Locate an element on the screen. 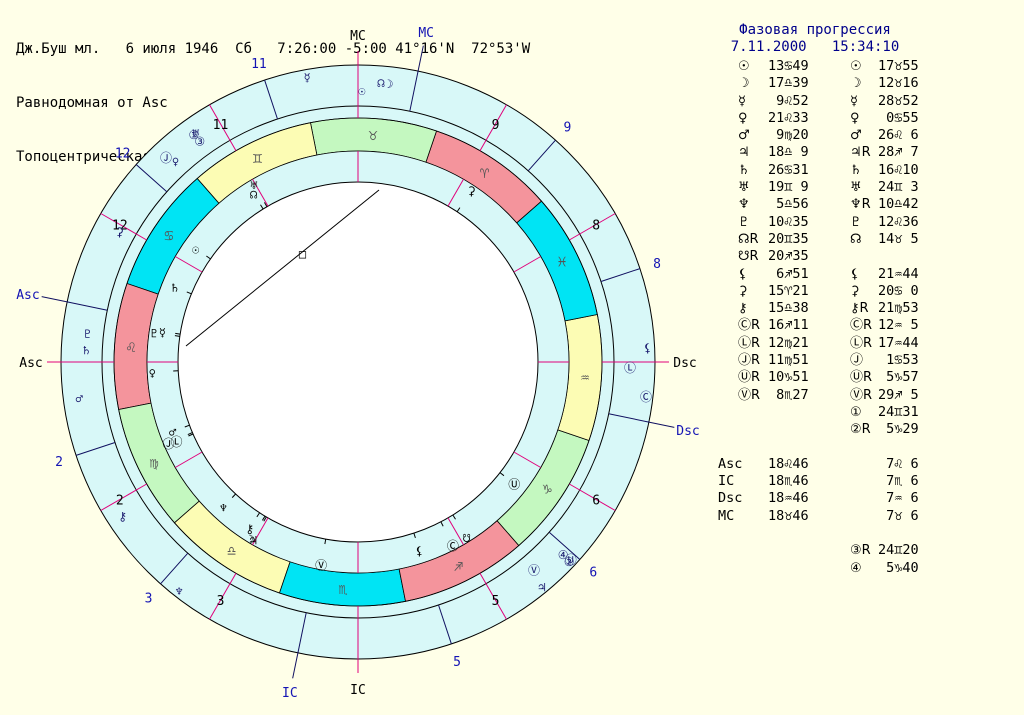 Image resolution: width=1024 pixels, height=715 pixels. natal-point-label: ⚷ is located at coordinates (743, 309).